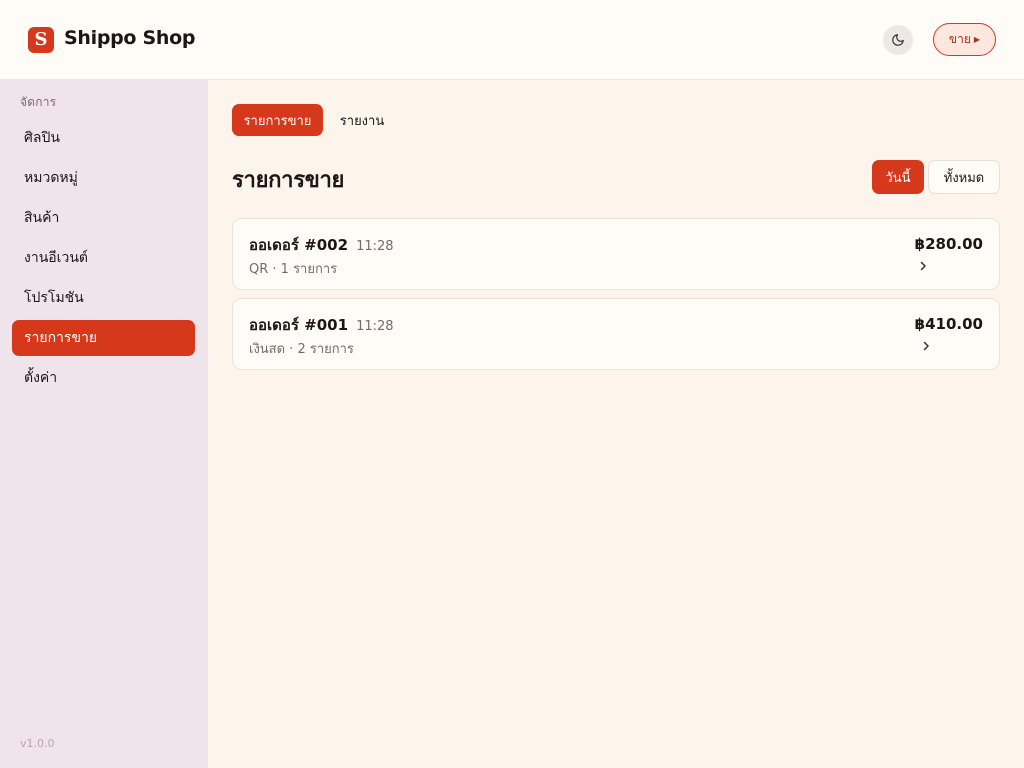  I want to click on sidebar-item-label: โปรโมชัน, so click(54, 298).